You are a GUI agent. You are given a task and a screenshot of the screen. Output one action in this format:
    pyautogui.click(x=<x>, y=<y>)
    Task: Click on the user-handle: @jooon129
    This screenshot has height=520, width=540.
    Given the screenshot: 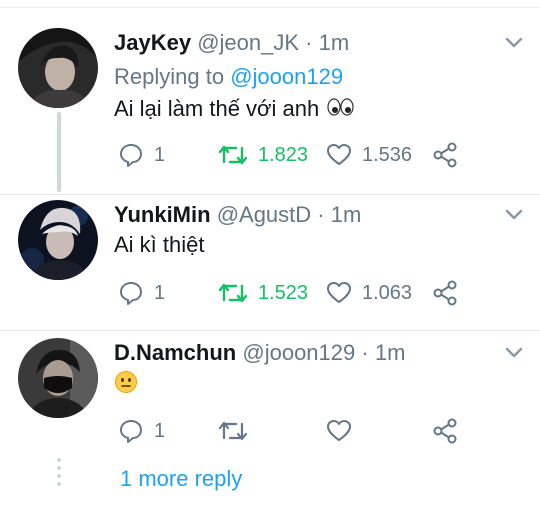 What is the action you would take?
    pyautogui.click(x=298, y=352)
    